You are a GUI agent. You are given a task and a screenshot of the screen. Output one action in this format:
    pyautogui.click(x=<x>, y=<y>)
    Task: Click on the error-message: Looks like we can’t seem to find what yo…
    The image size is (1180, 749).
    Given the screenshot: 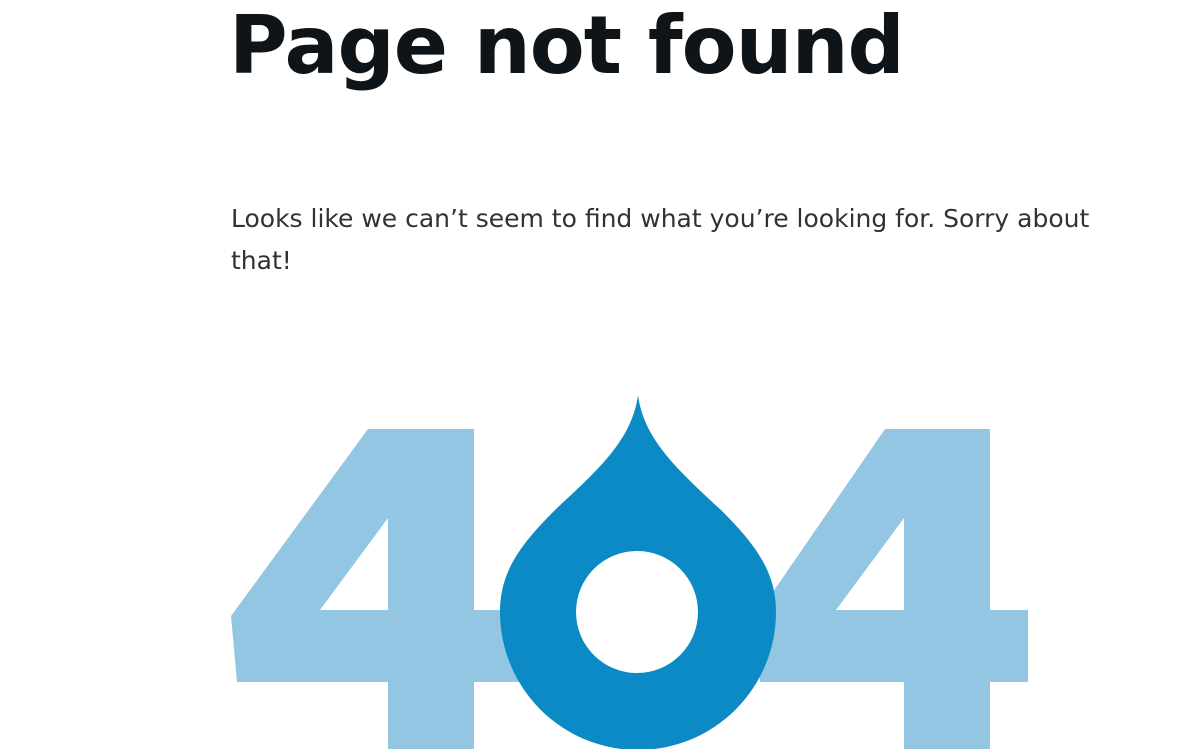 What is the action you would take?
    pyautogui.click(x=660, y=239)
    